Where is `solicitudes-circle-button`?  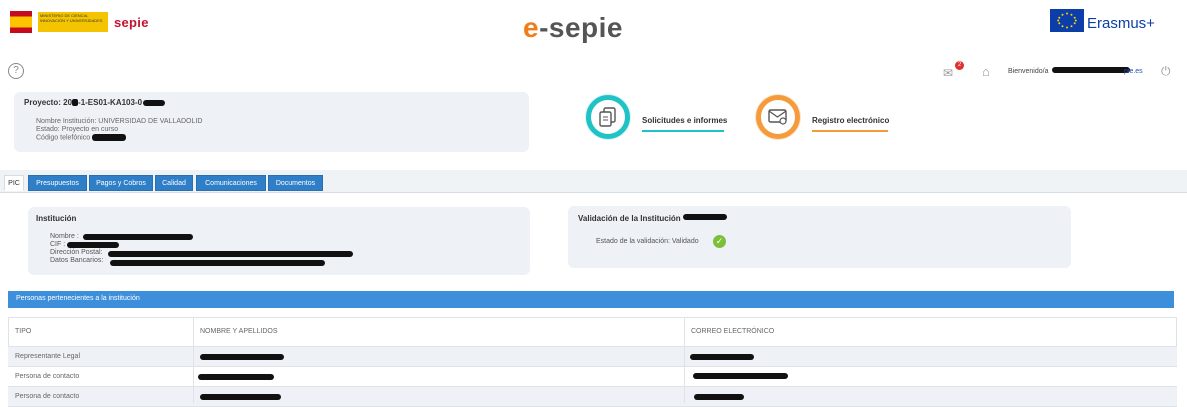 solicitudes-circle-button is located at coordinates (608, 117).